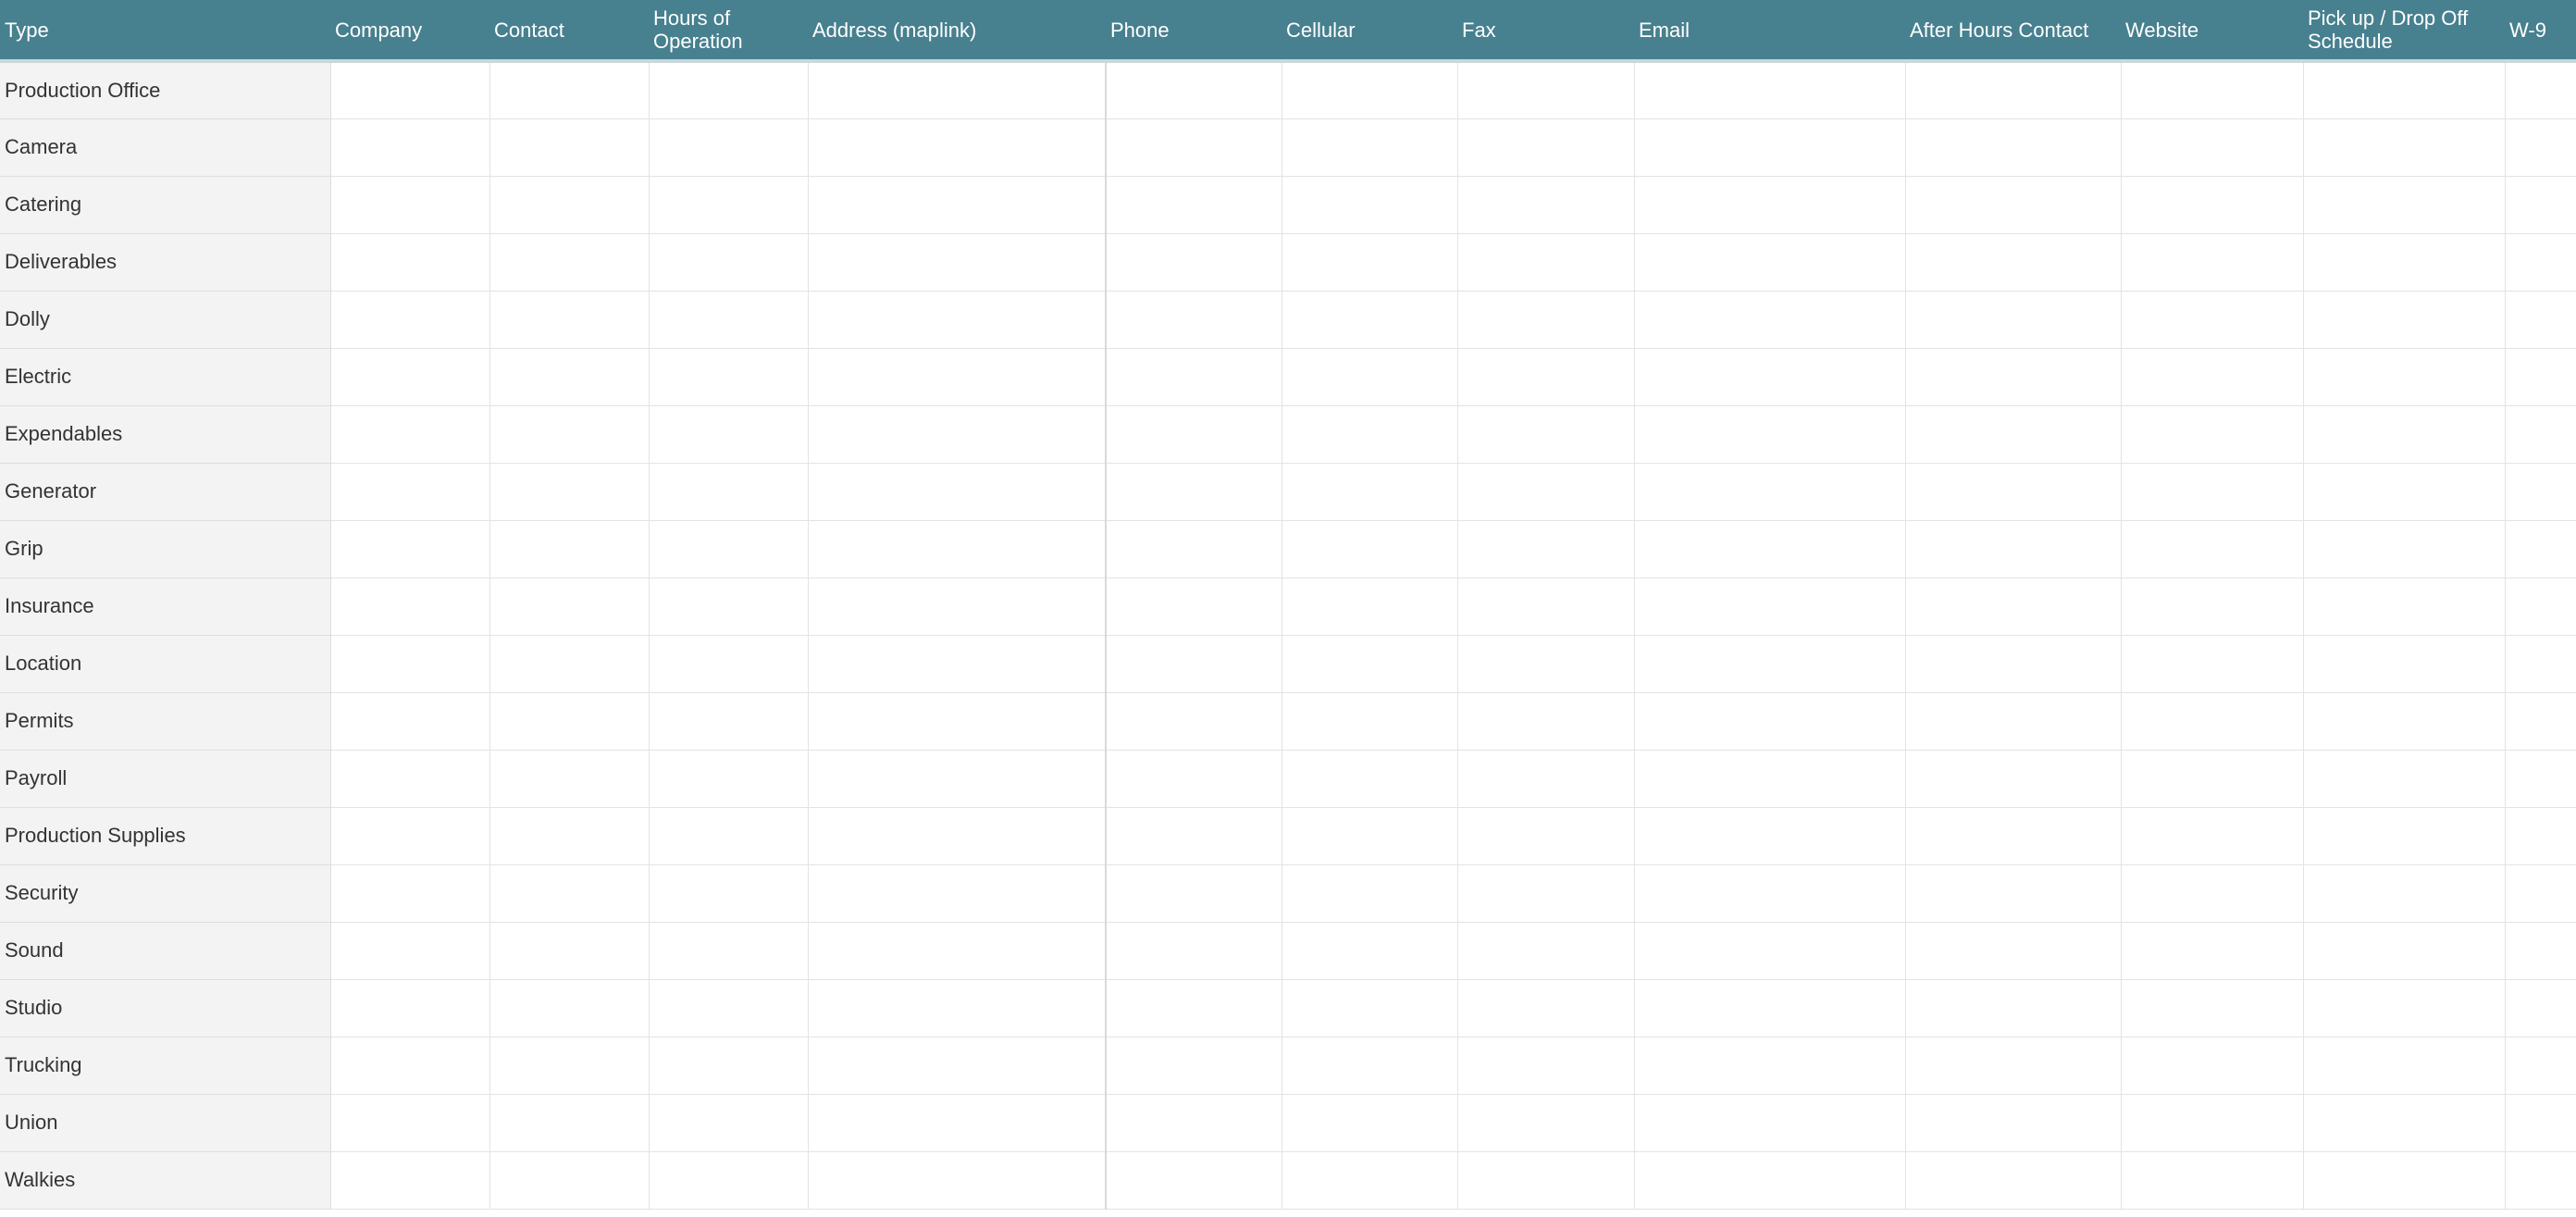  What do you see at coordinates (166, 893) in the screenshot?
I see `row-type-label: Security` at bounding box center [166, 893].